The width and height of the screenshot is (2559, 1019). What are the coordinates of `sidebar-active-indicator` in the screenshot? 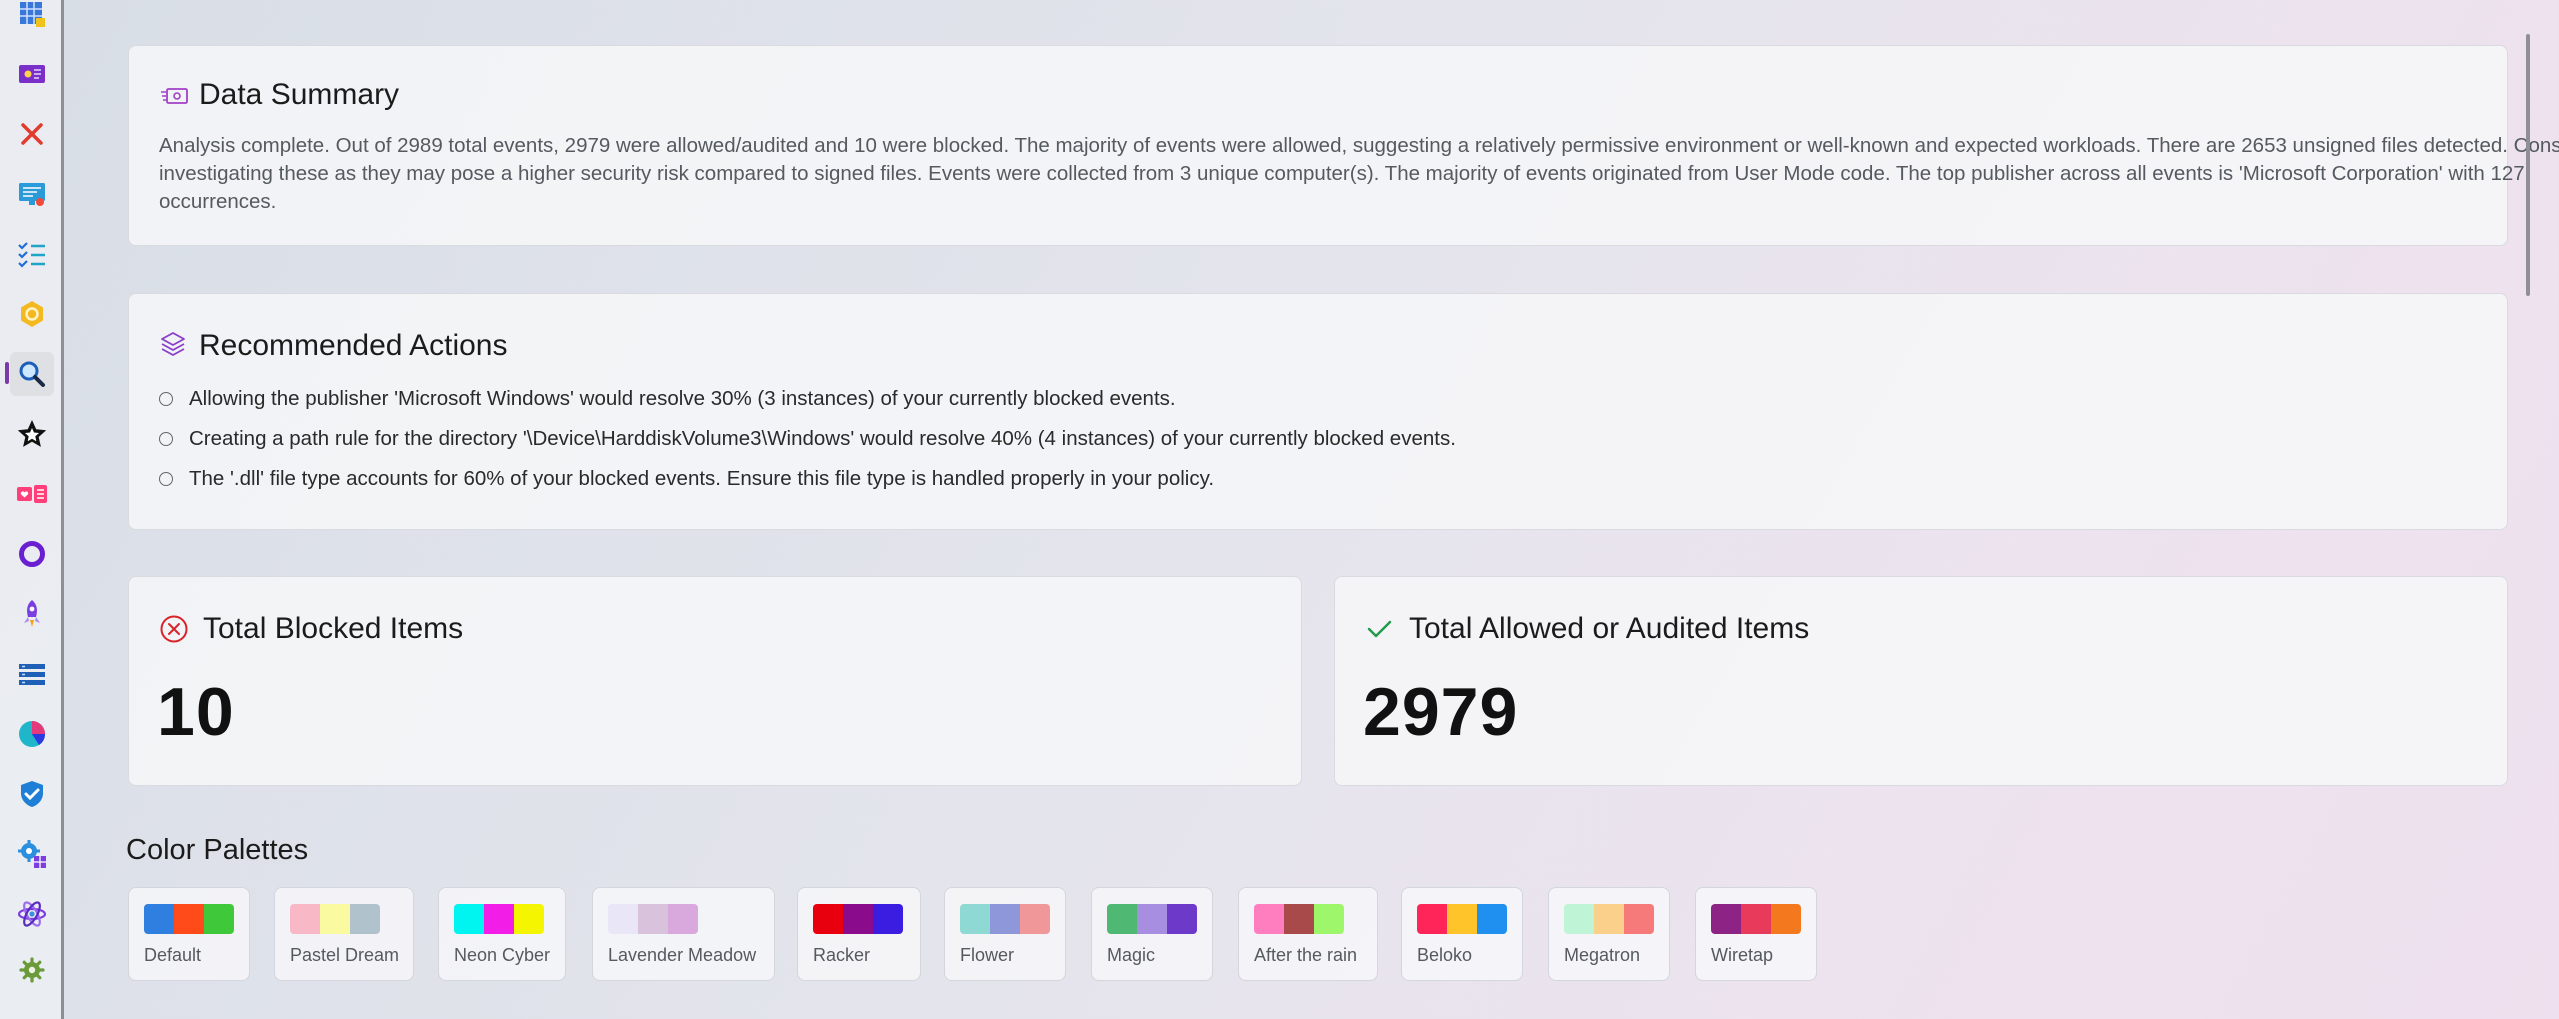 It's located at (7, 373).